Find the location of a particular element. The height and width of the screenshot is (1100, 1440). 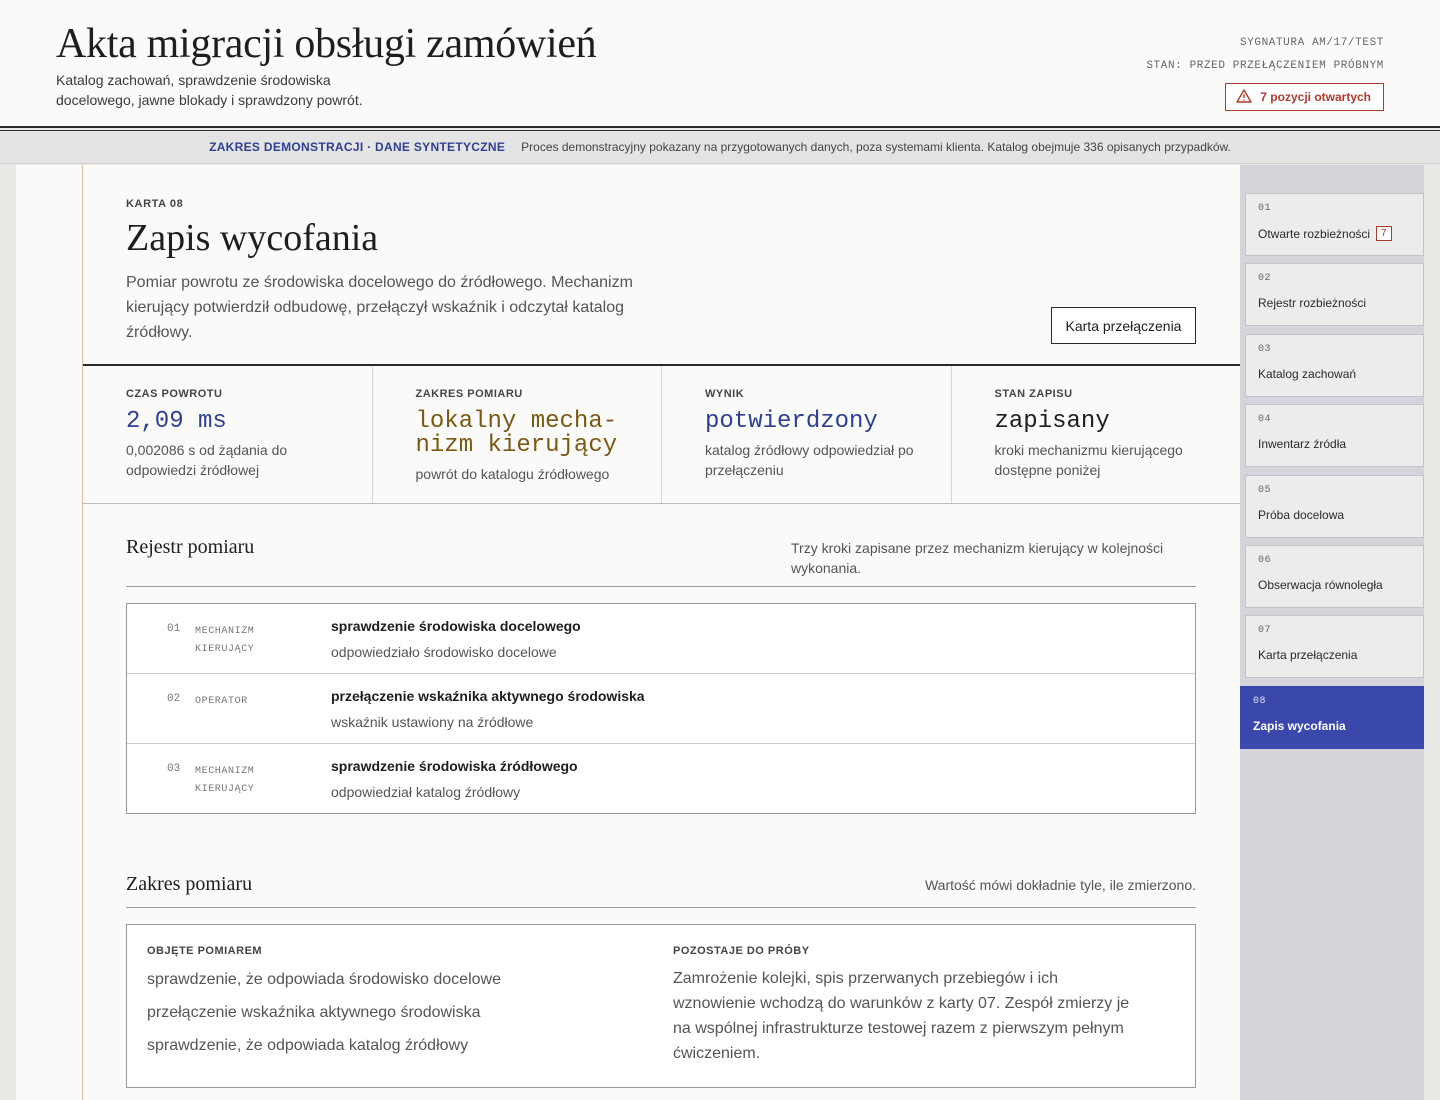

metric-label: STAN ZAPISU is located at coordinates (1033, 394).